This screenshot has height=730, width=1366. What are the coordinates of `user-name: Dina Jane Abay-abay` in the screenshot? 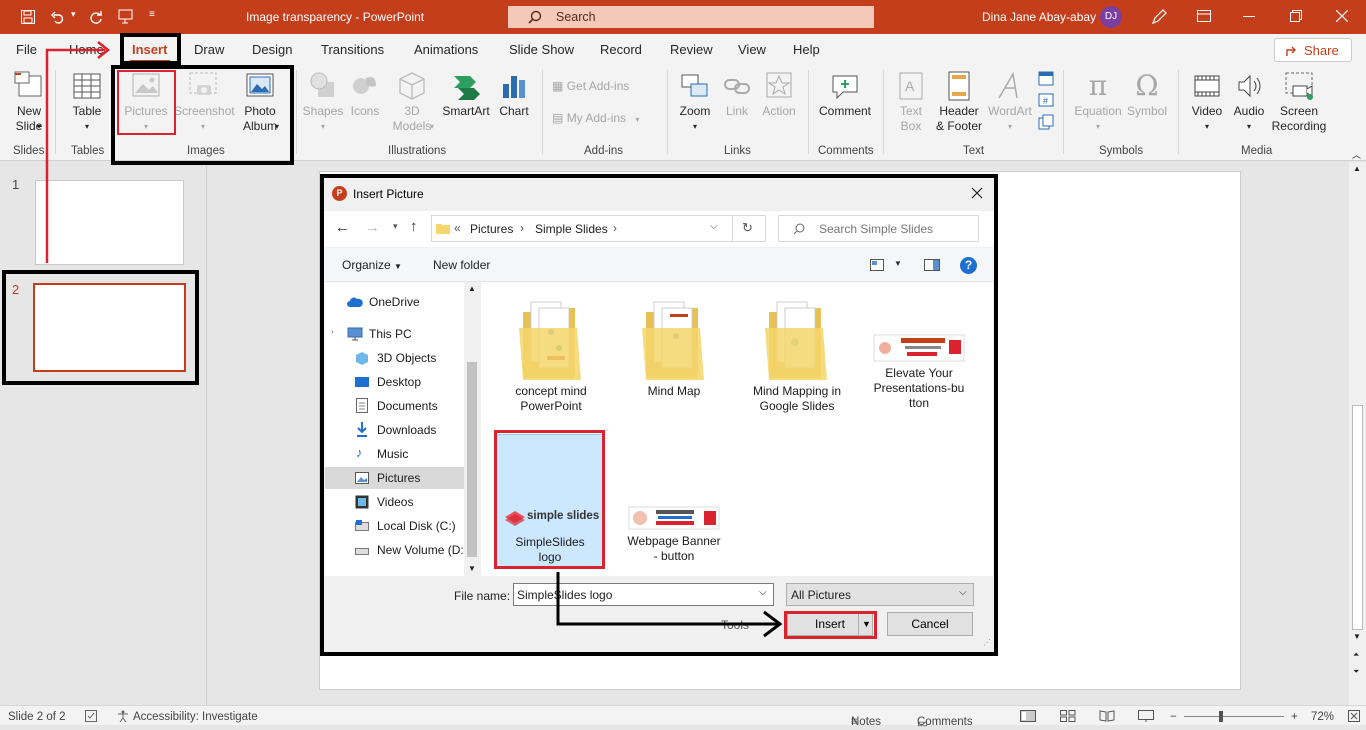 It's located at (1039, 17).